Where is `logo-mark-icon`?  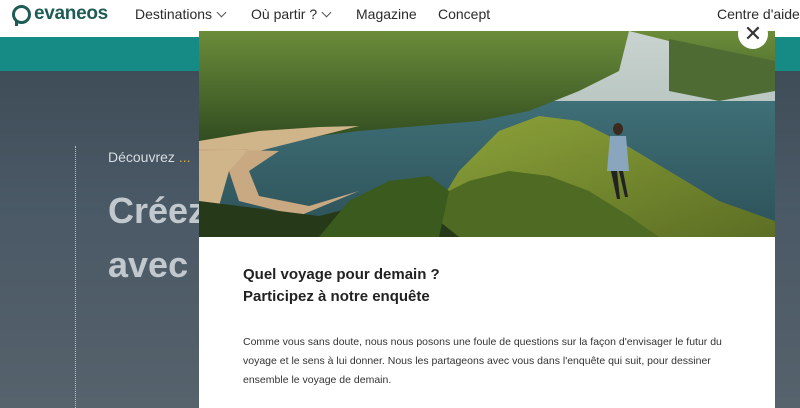 logo-mark-icon is located at coordinates (21, 15).